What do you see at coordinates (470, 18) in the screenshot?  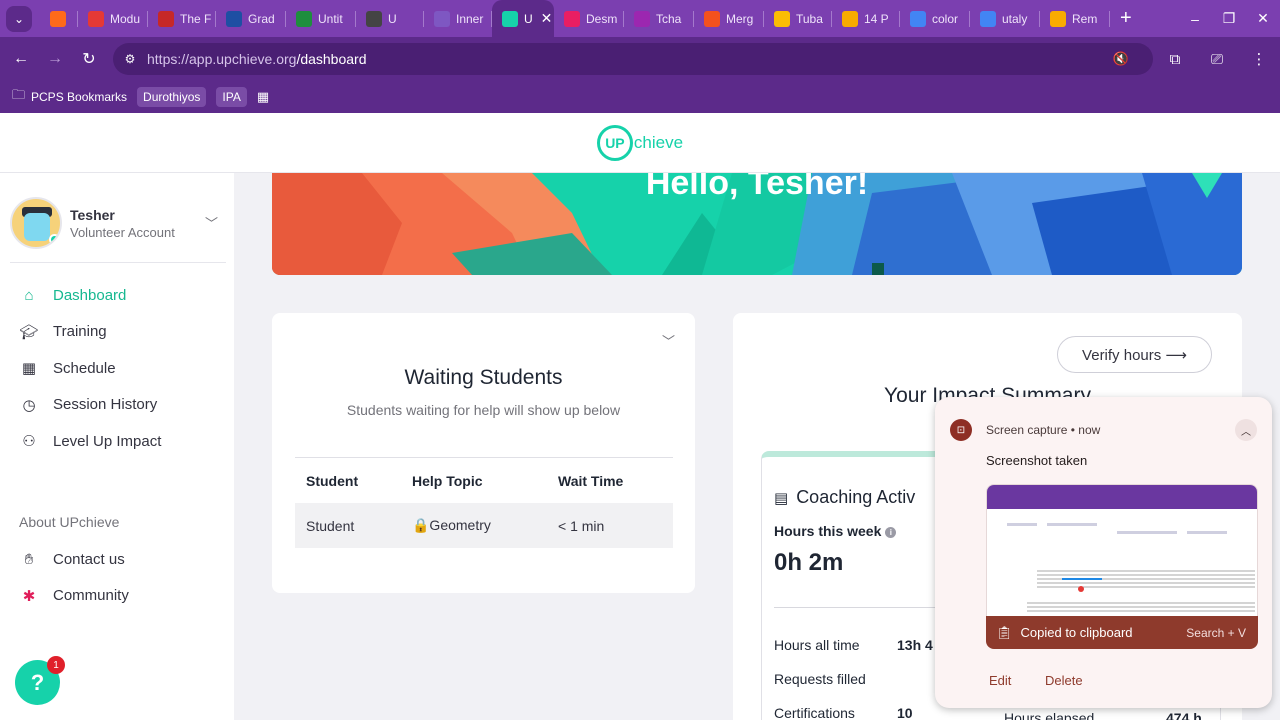 I see `tab-label: Inner` at bounding box center [470, 18].